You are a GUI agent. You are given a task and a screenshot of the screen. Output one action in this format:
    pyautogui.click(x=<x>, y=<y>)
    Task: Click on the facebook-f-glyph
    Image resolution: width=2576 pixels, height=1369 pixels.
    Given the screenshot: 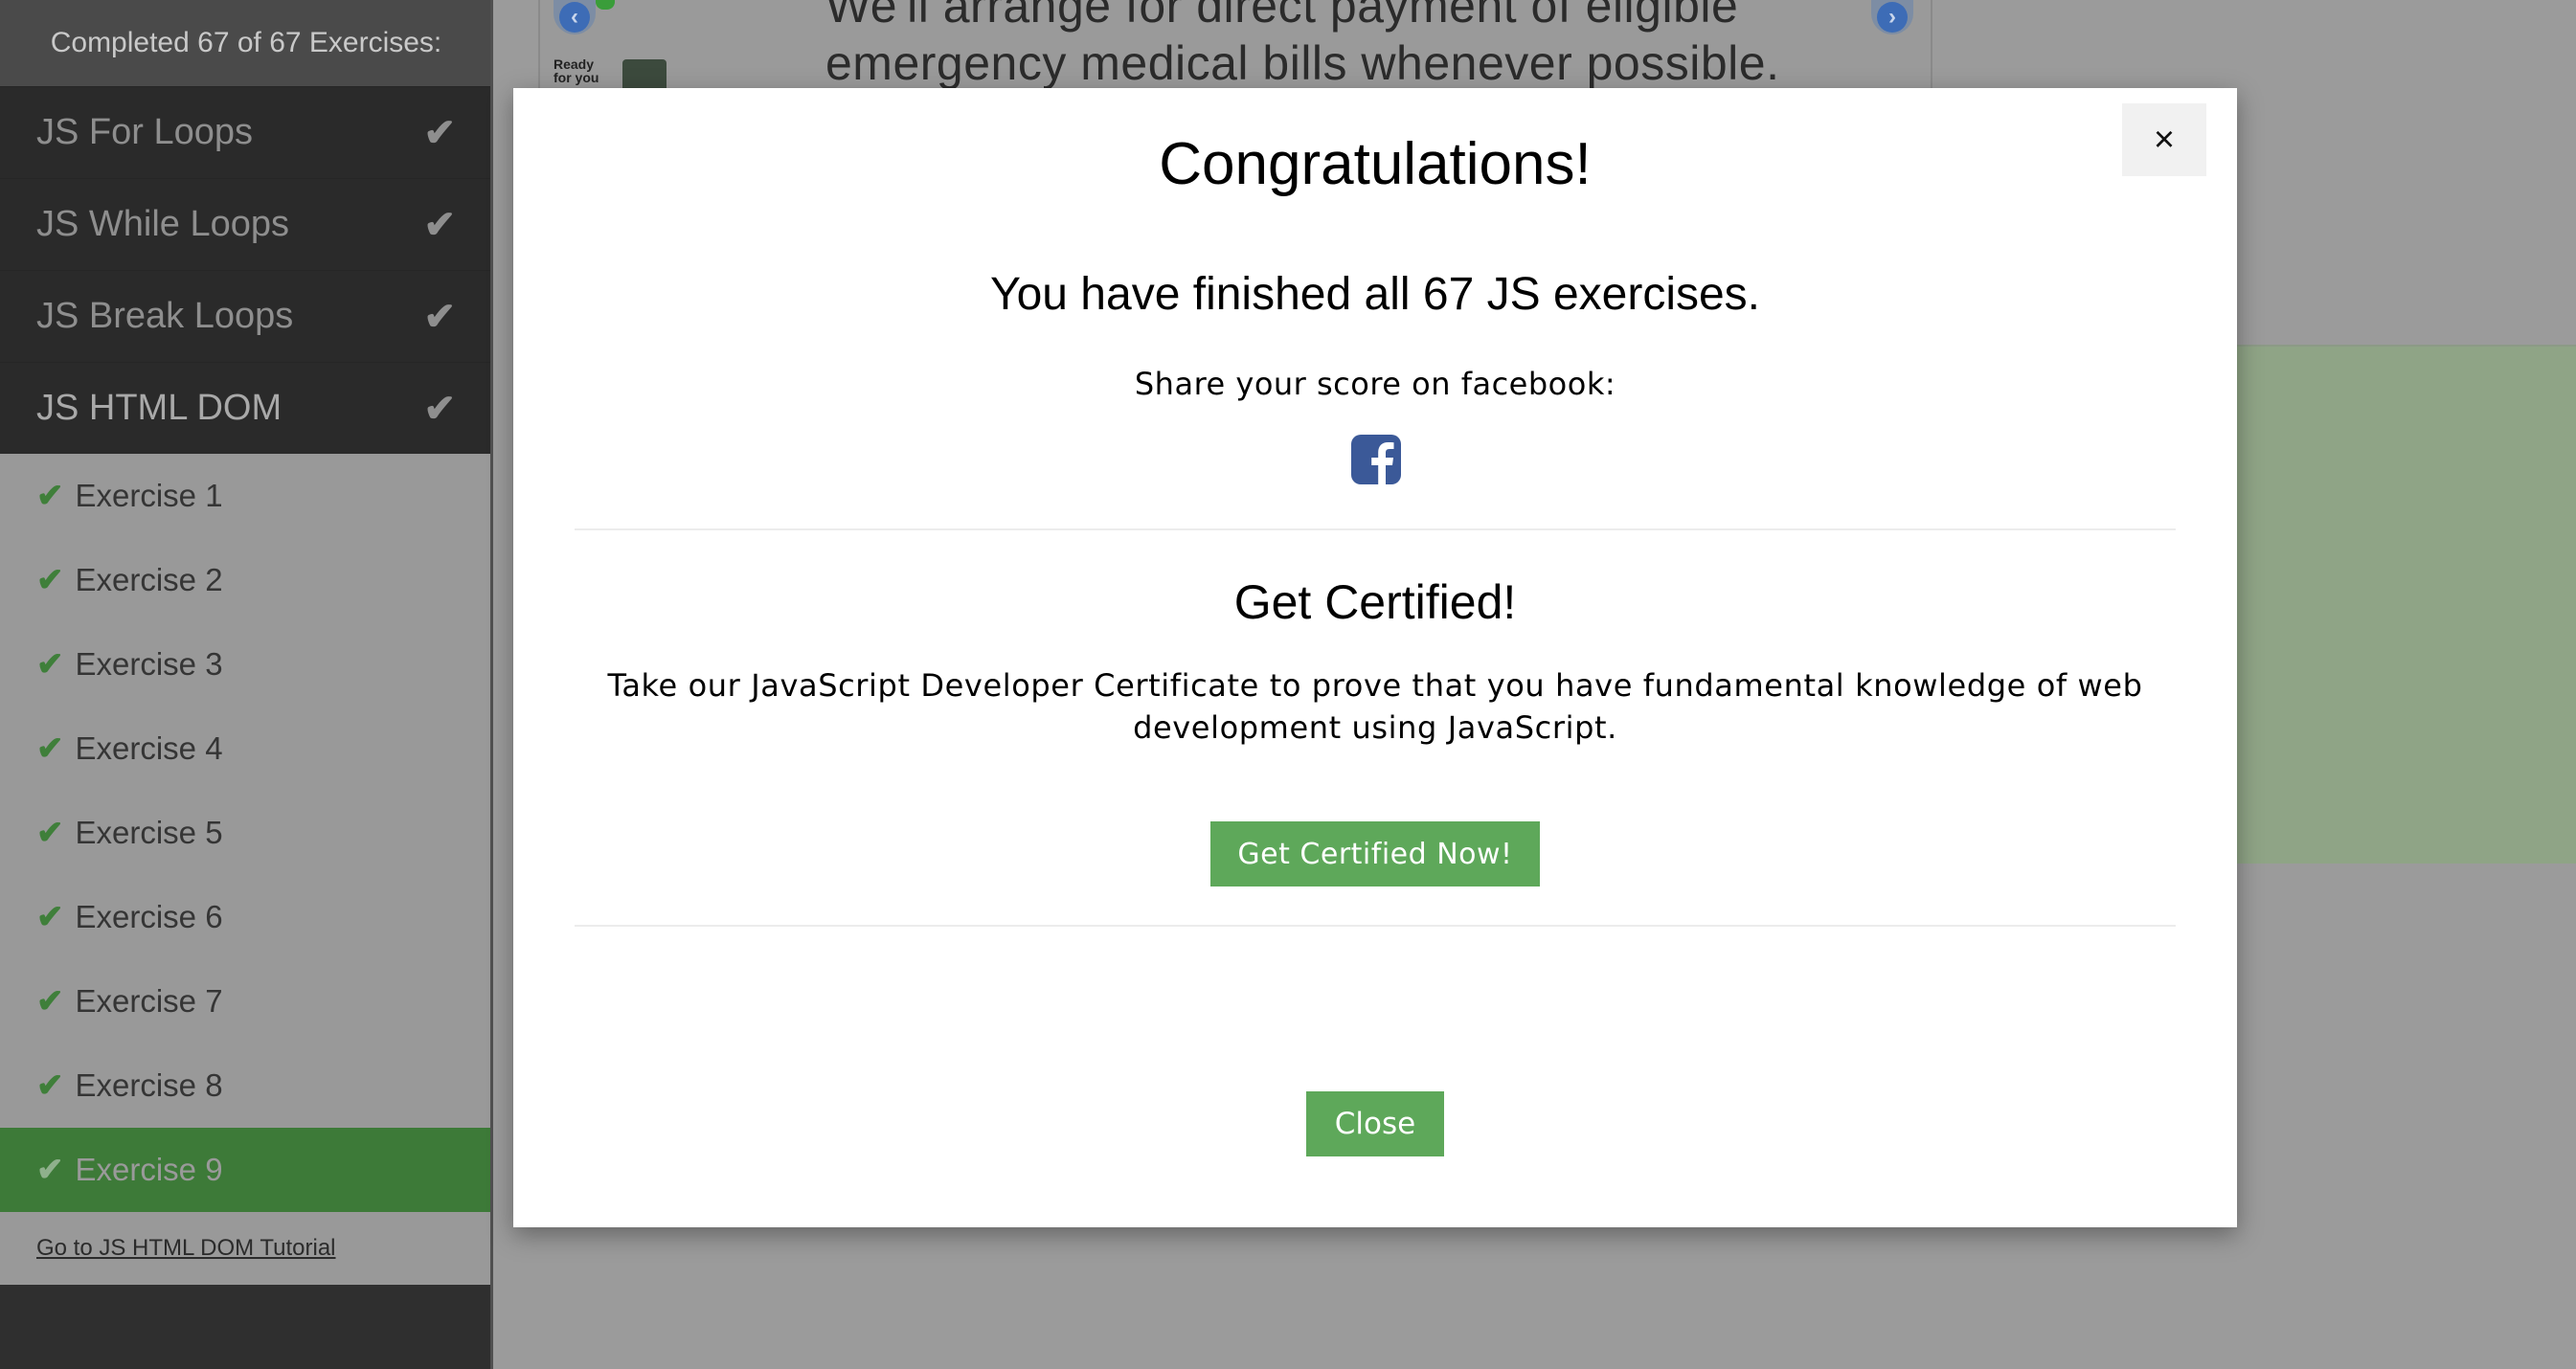 What is the action you would take?
    pyautogui.click(x=1382, y=463)
    